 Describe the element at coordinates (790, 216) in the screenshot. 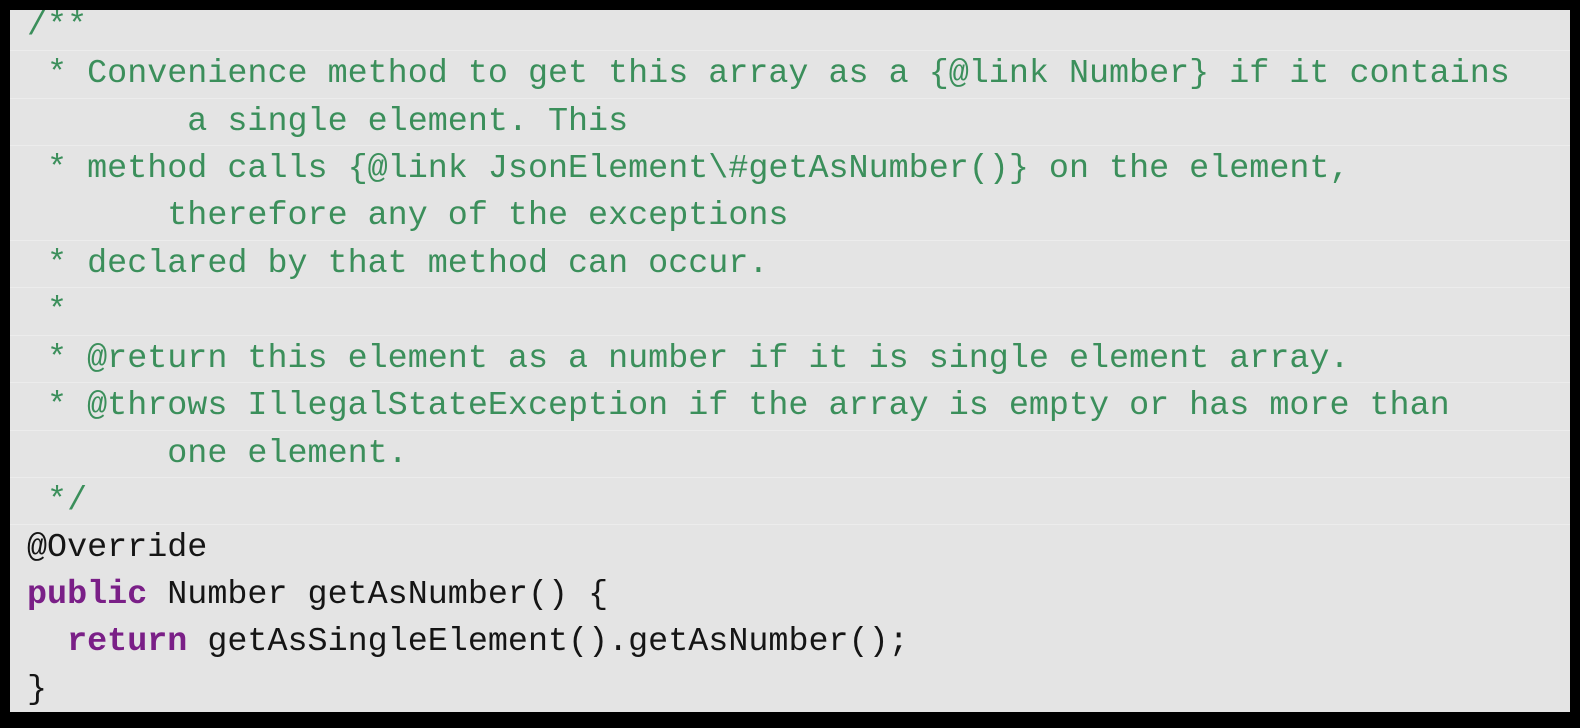

I see `code-line-javadoc-wrap: therefore any of the exceptions` at that location.